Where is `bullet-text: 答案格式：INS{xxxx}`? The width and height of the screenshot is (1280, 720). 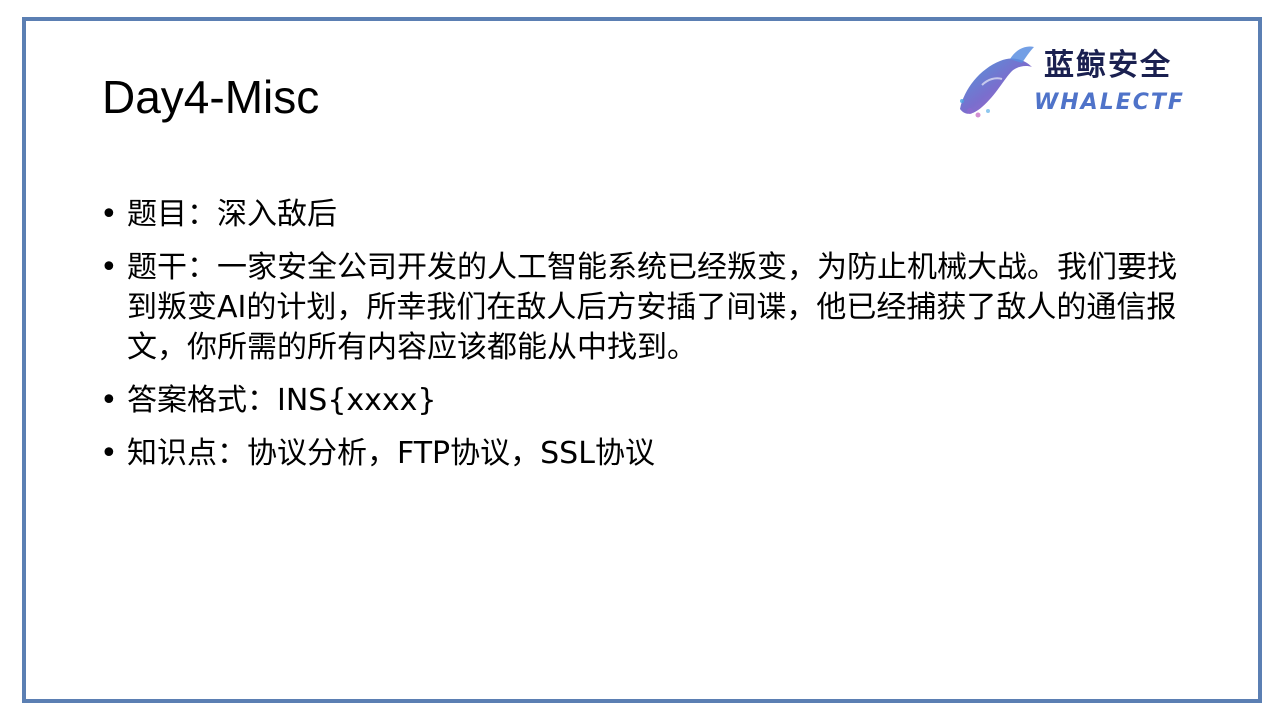 bullet-text: 答案格式：INS{xxxx} is located at coordinates (282, 400).